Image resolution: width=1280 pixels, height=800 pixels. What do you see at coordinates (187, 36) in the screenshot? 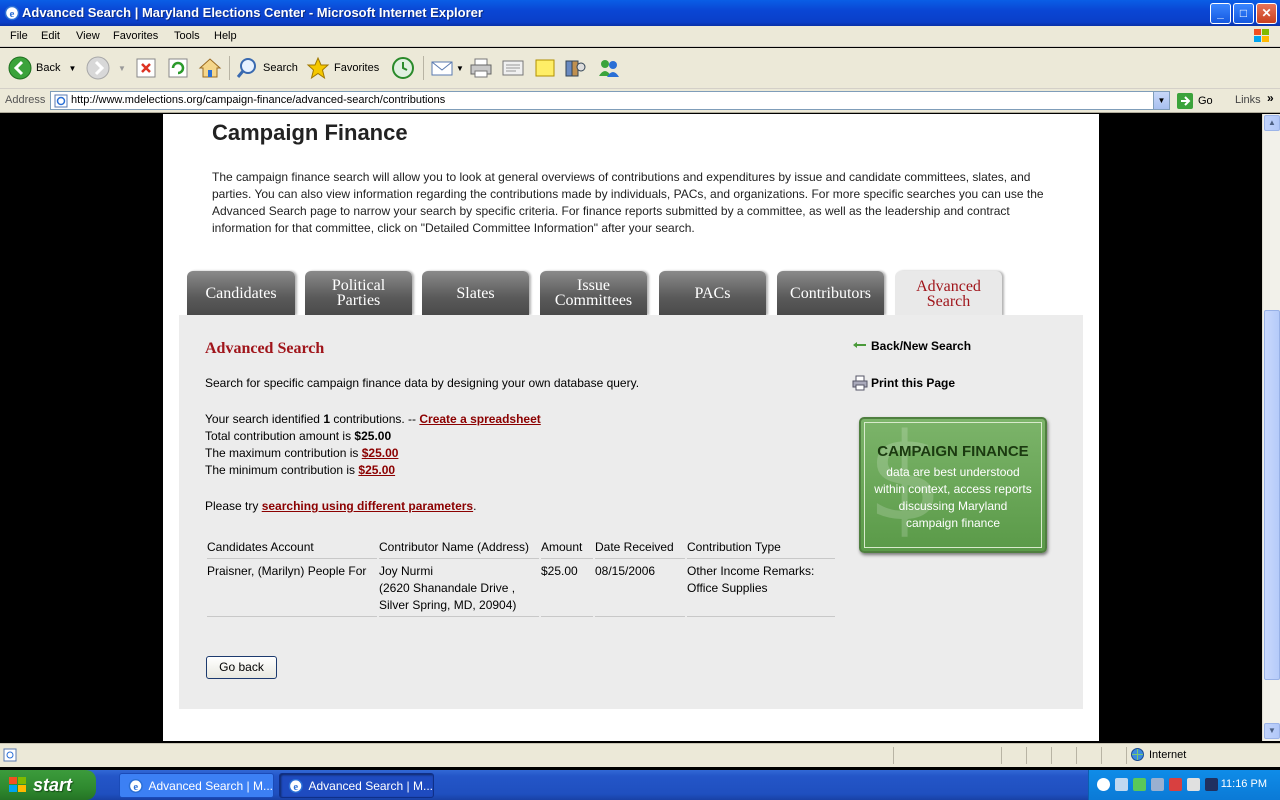
I see `menu-tools: Tools` at bounding box center [187, 36].